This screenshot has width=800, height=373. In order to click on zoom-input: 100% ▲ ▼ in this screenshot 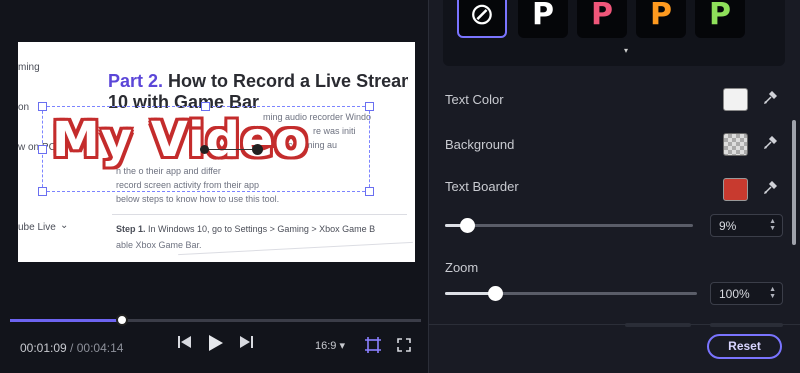, I will do `click(746, 293)`.